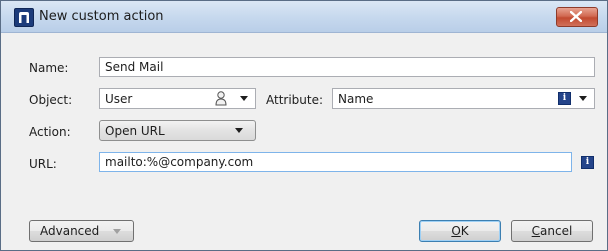 This screenshot has height=251, width=608. Describe the element at coordinates (464, 231) in the screenshot. I see `ok-label-rest: K` at that location.